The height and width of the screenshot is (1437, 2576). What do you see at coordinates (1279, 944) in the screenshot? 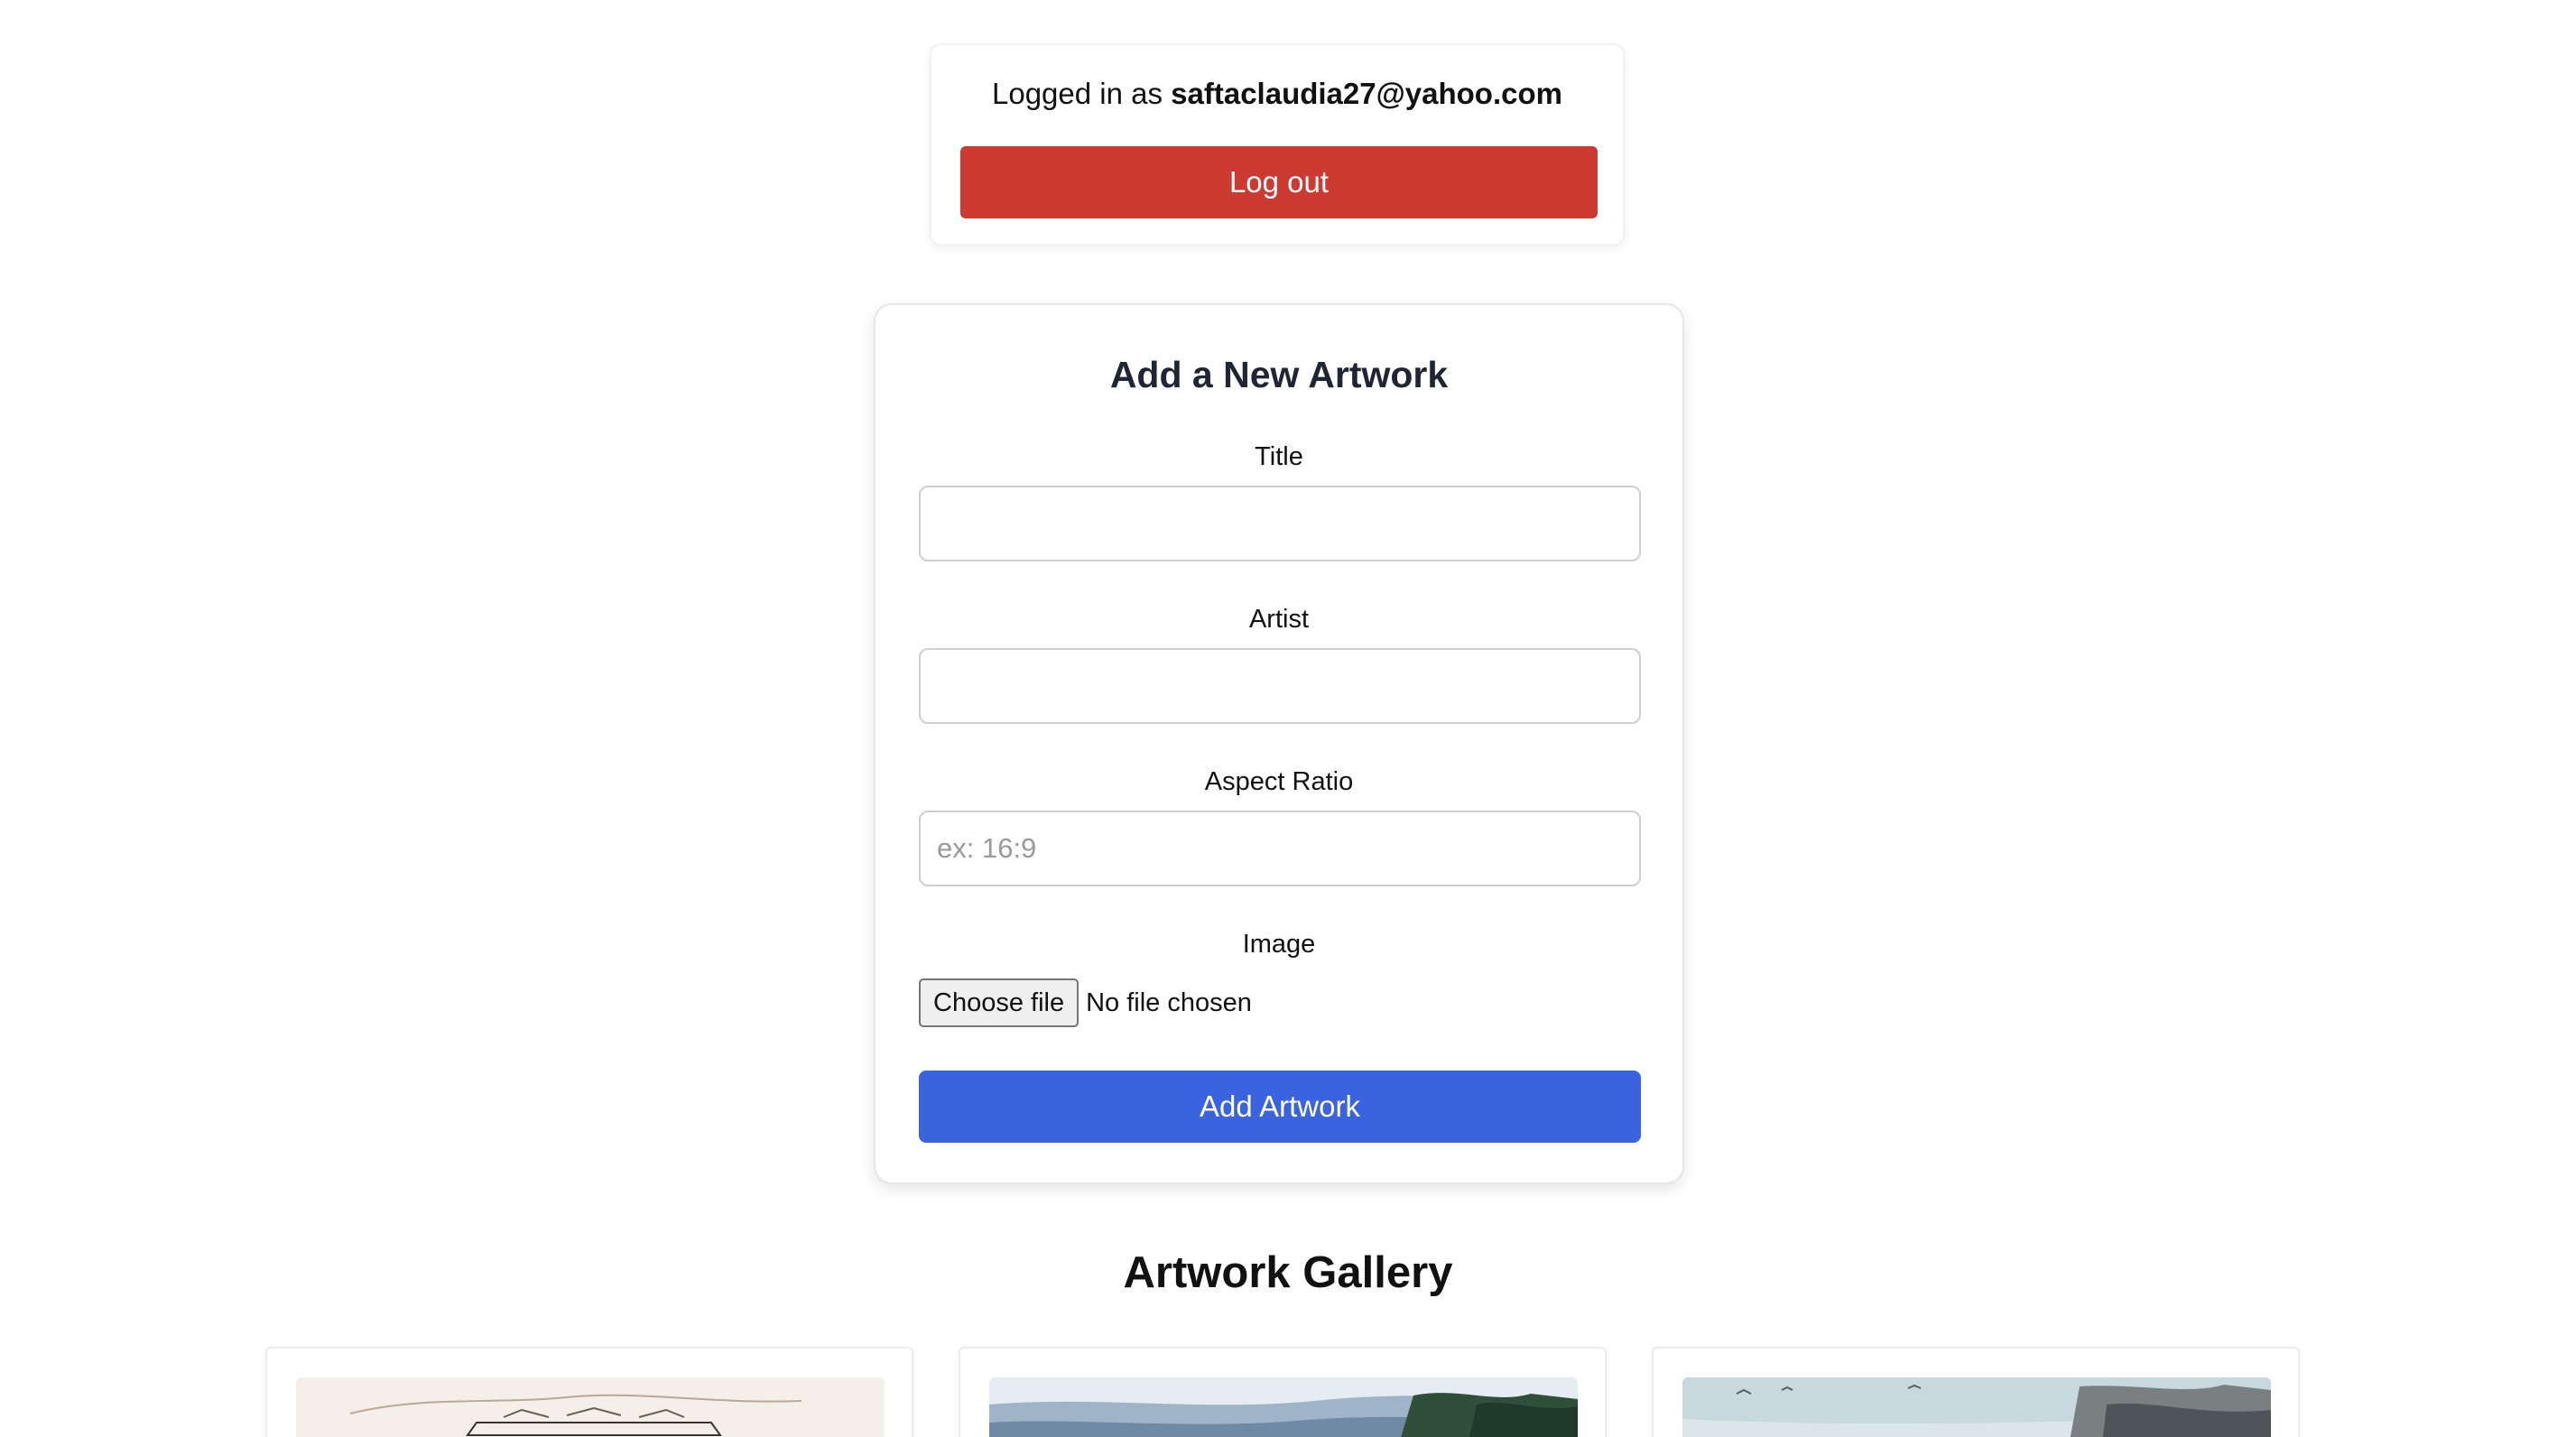
I see `image-label: Image` at bounding box center [1279, 944].